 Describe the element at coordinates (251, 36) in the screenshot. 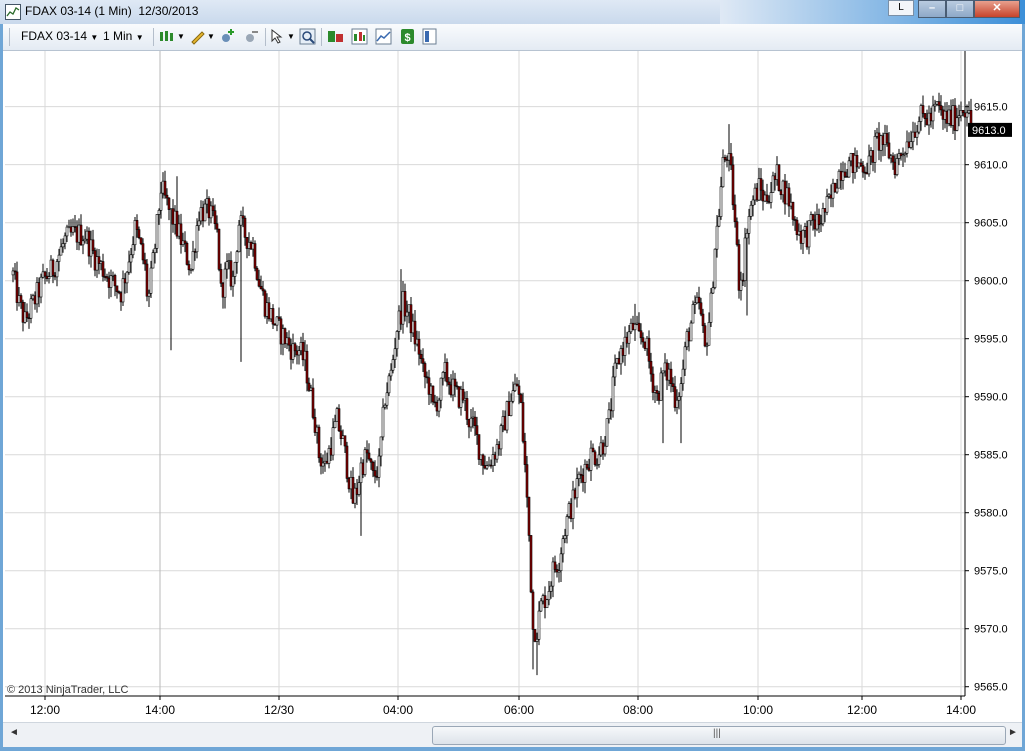

I see `remove-indicator-icon` at that location.